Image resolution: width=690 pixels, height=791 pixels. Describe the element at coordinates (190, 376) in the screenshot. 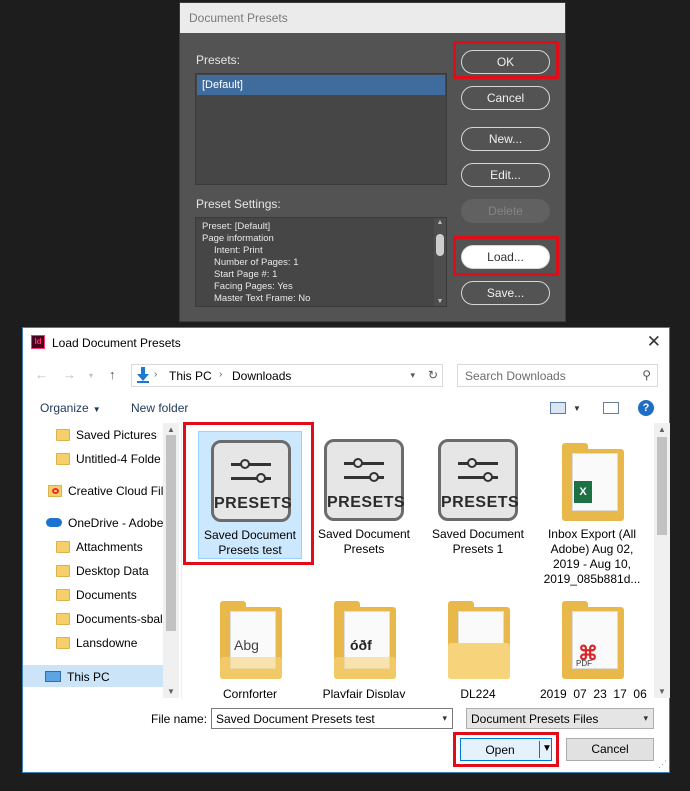

I see `breadcrumb-this-pc: This PC` at that location.